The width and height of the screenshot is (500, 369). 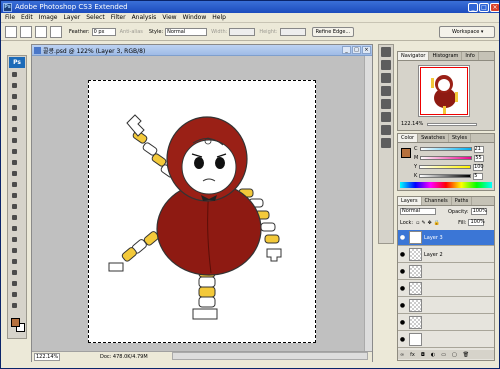 What do you see at coordinates (195, 17) in the screenshot?
I see `menu-window: Window` at bounding box center [195, 17].